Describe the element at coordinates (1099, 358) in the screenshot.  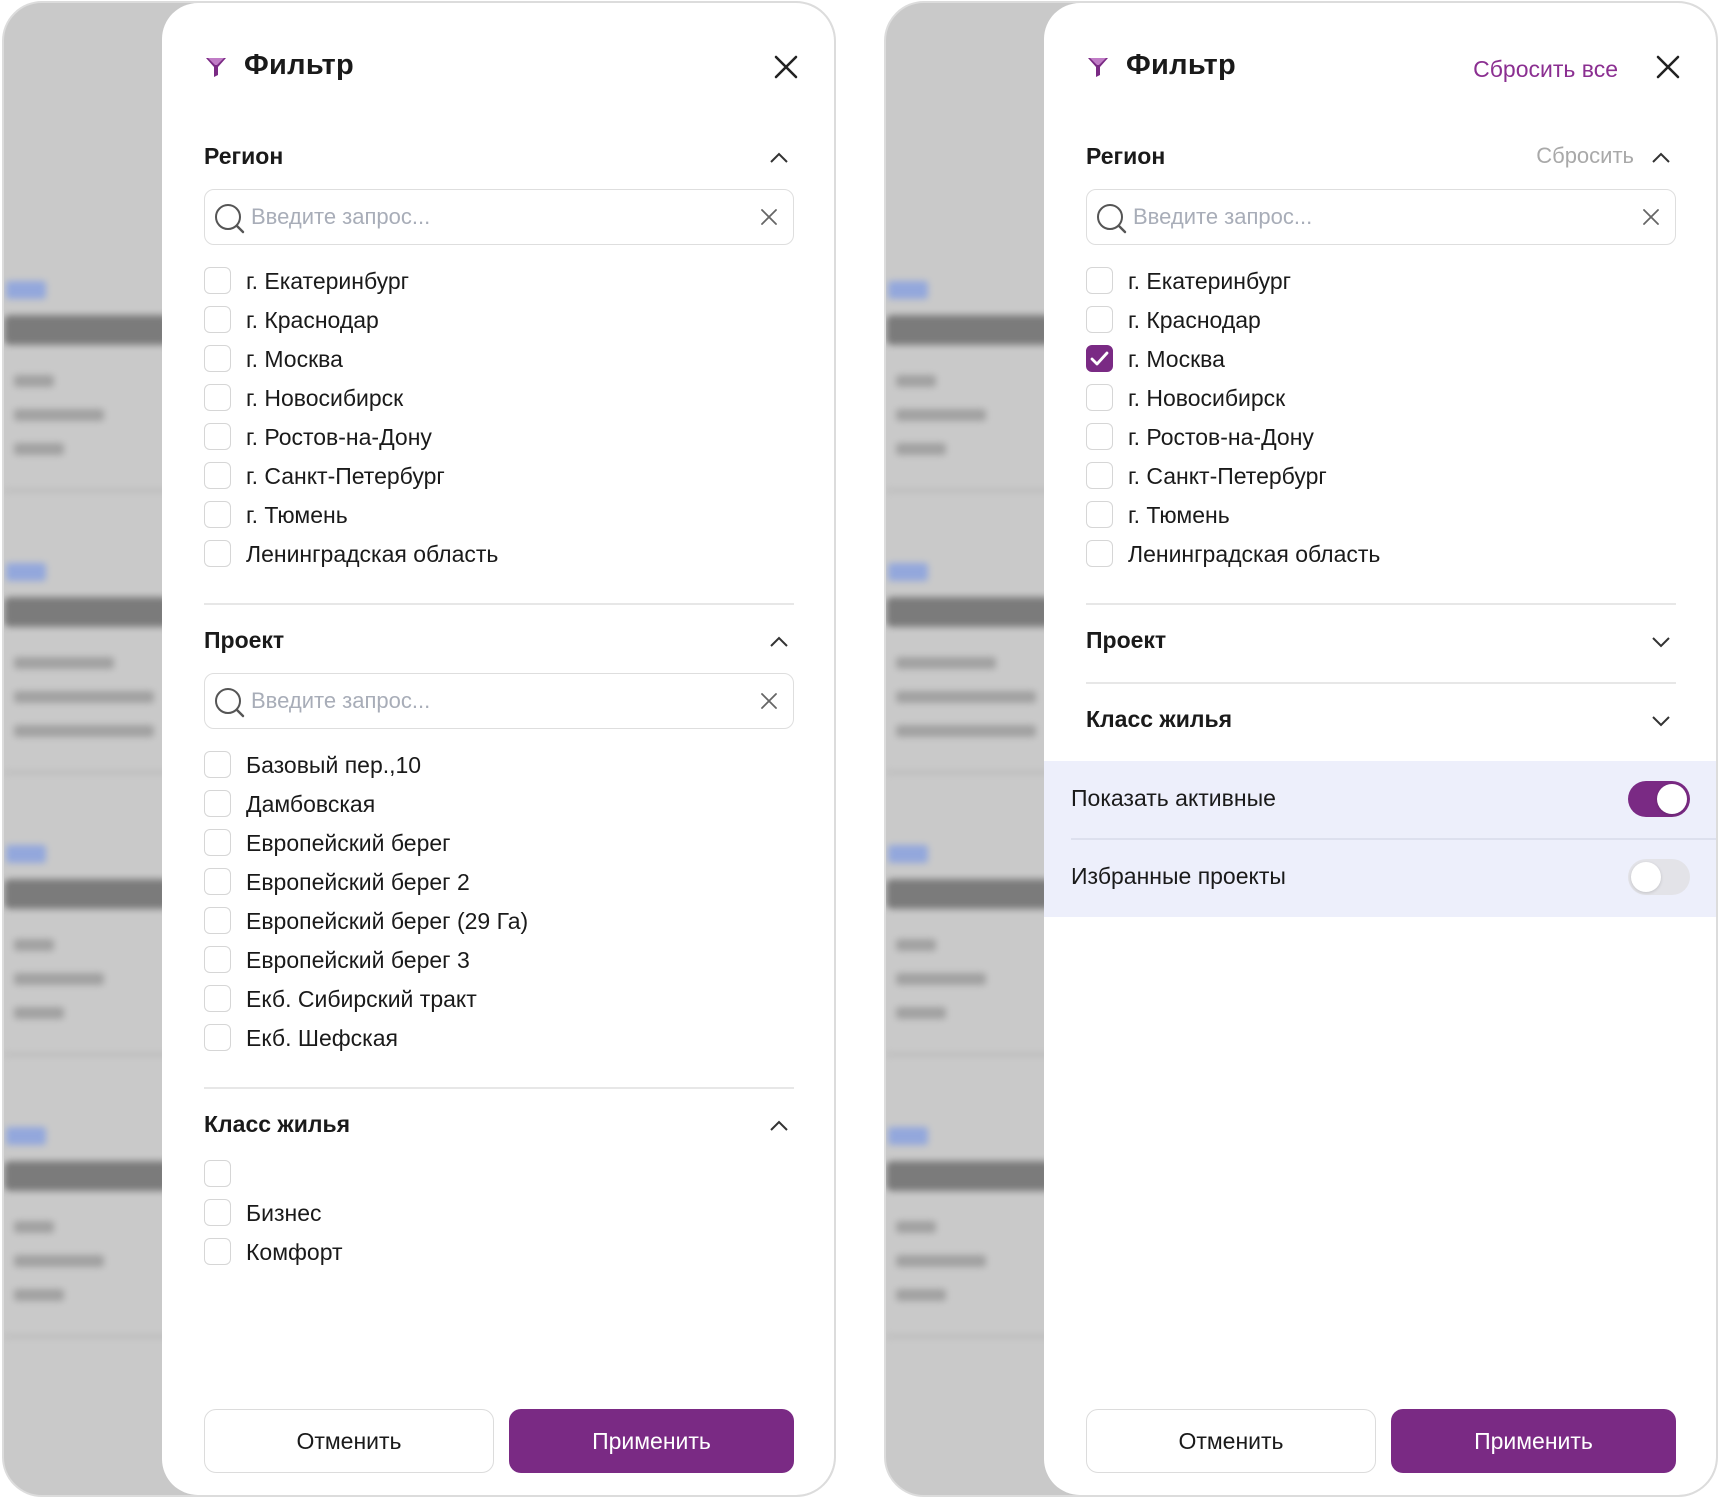
I see `checkbox-checked` at that location.